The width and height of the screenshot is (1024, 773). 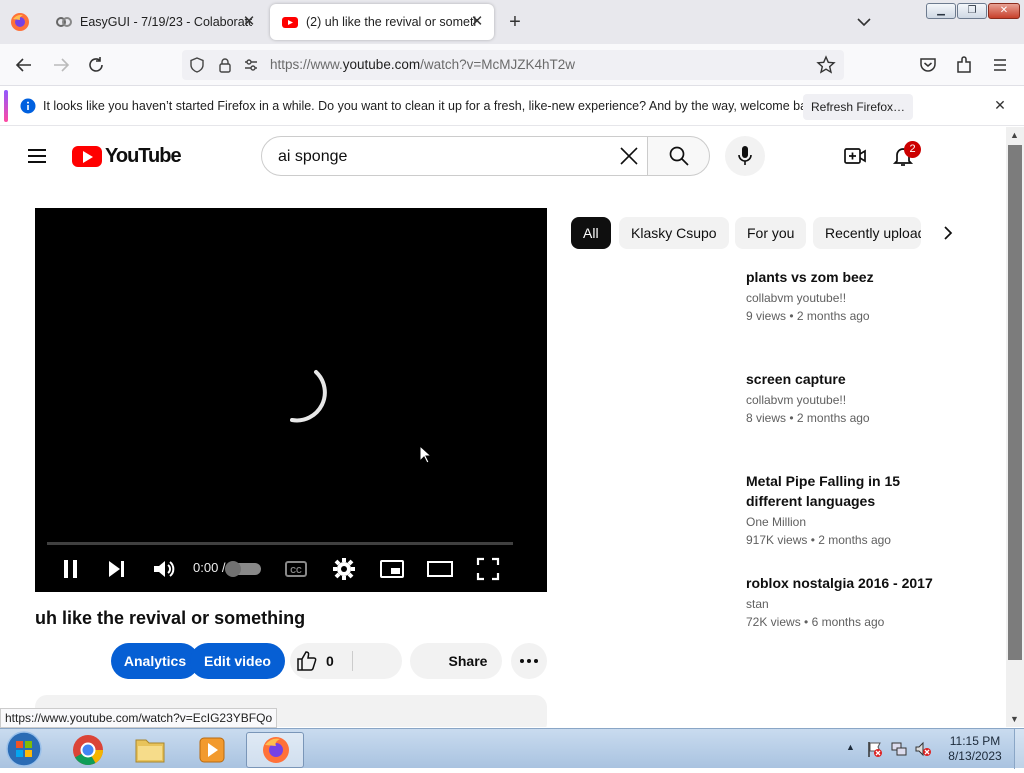 I want to click on thumbs-up-icon, so click(x=307, y=661).